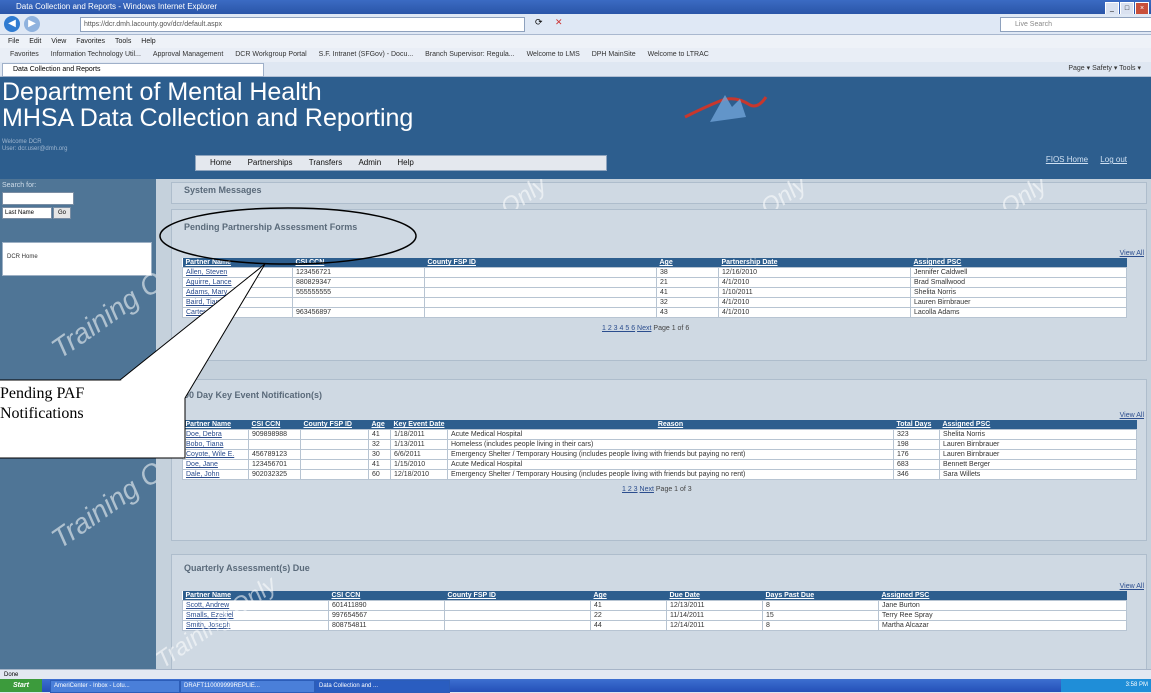  What do you see at coordinates (62, 213) in the screenshot?
I see `go-button: Go` at bounding box center [62, 213].